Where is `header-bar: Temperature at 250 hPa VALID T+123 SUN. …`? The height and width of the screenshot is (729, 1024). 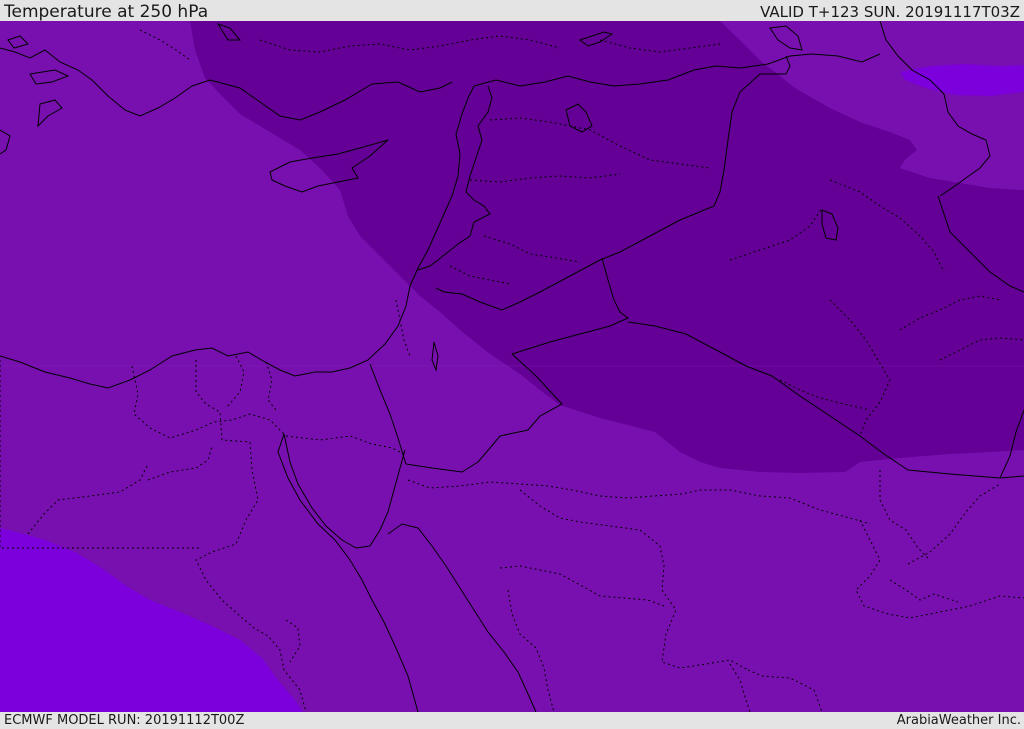 header-bar: Temperature at 250 hPa VALID T+123 SUN. … is located at coordinates (512, 10).